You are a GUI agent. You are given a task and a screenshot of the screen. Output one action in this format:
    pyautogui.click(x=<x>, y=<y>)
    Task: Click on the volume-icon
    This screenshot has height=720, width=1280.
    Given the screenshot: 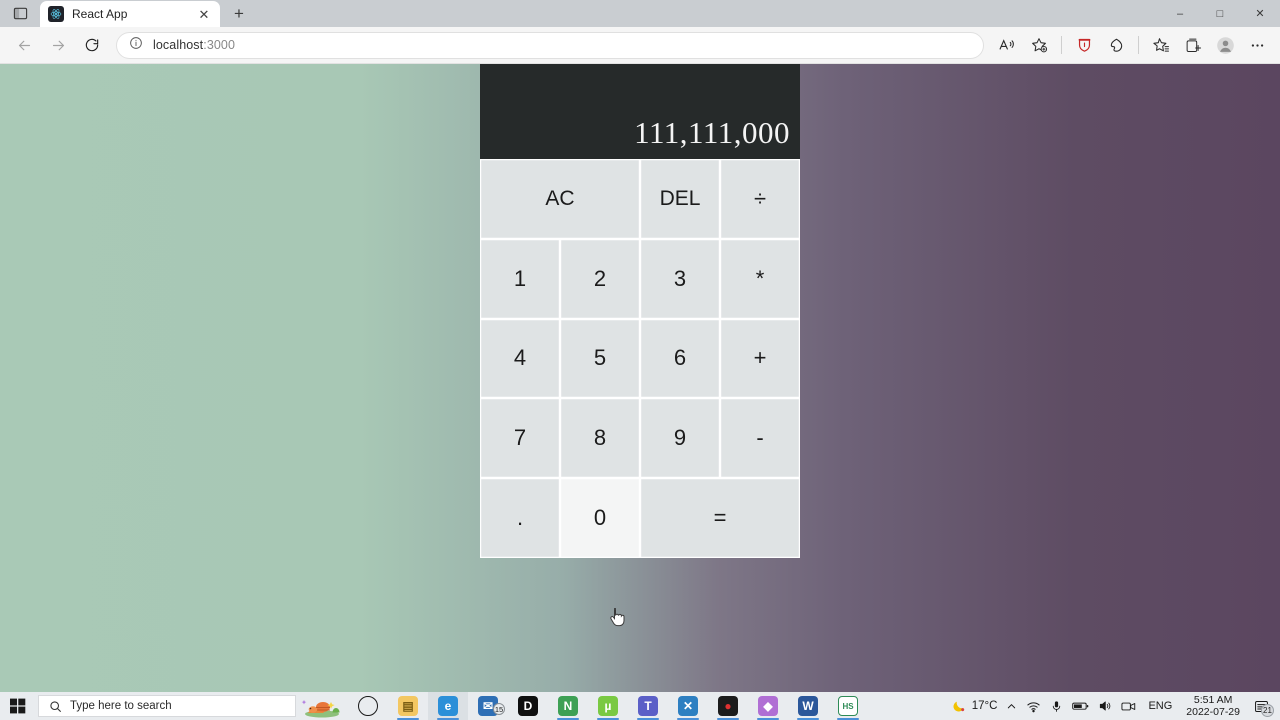 What is the action you would take?
    pyautogui.click(x=1105, y=706)
    